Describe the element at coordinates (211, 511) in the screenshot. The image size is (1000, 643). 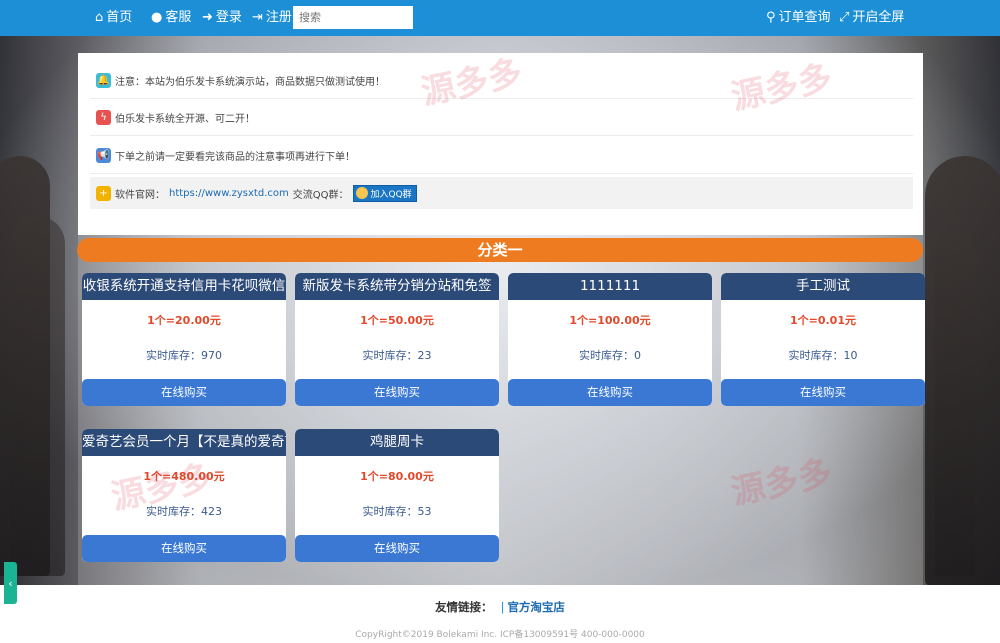
I see `stock-value: 423` at that location.